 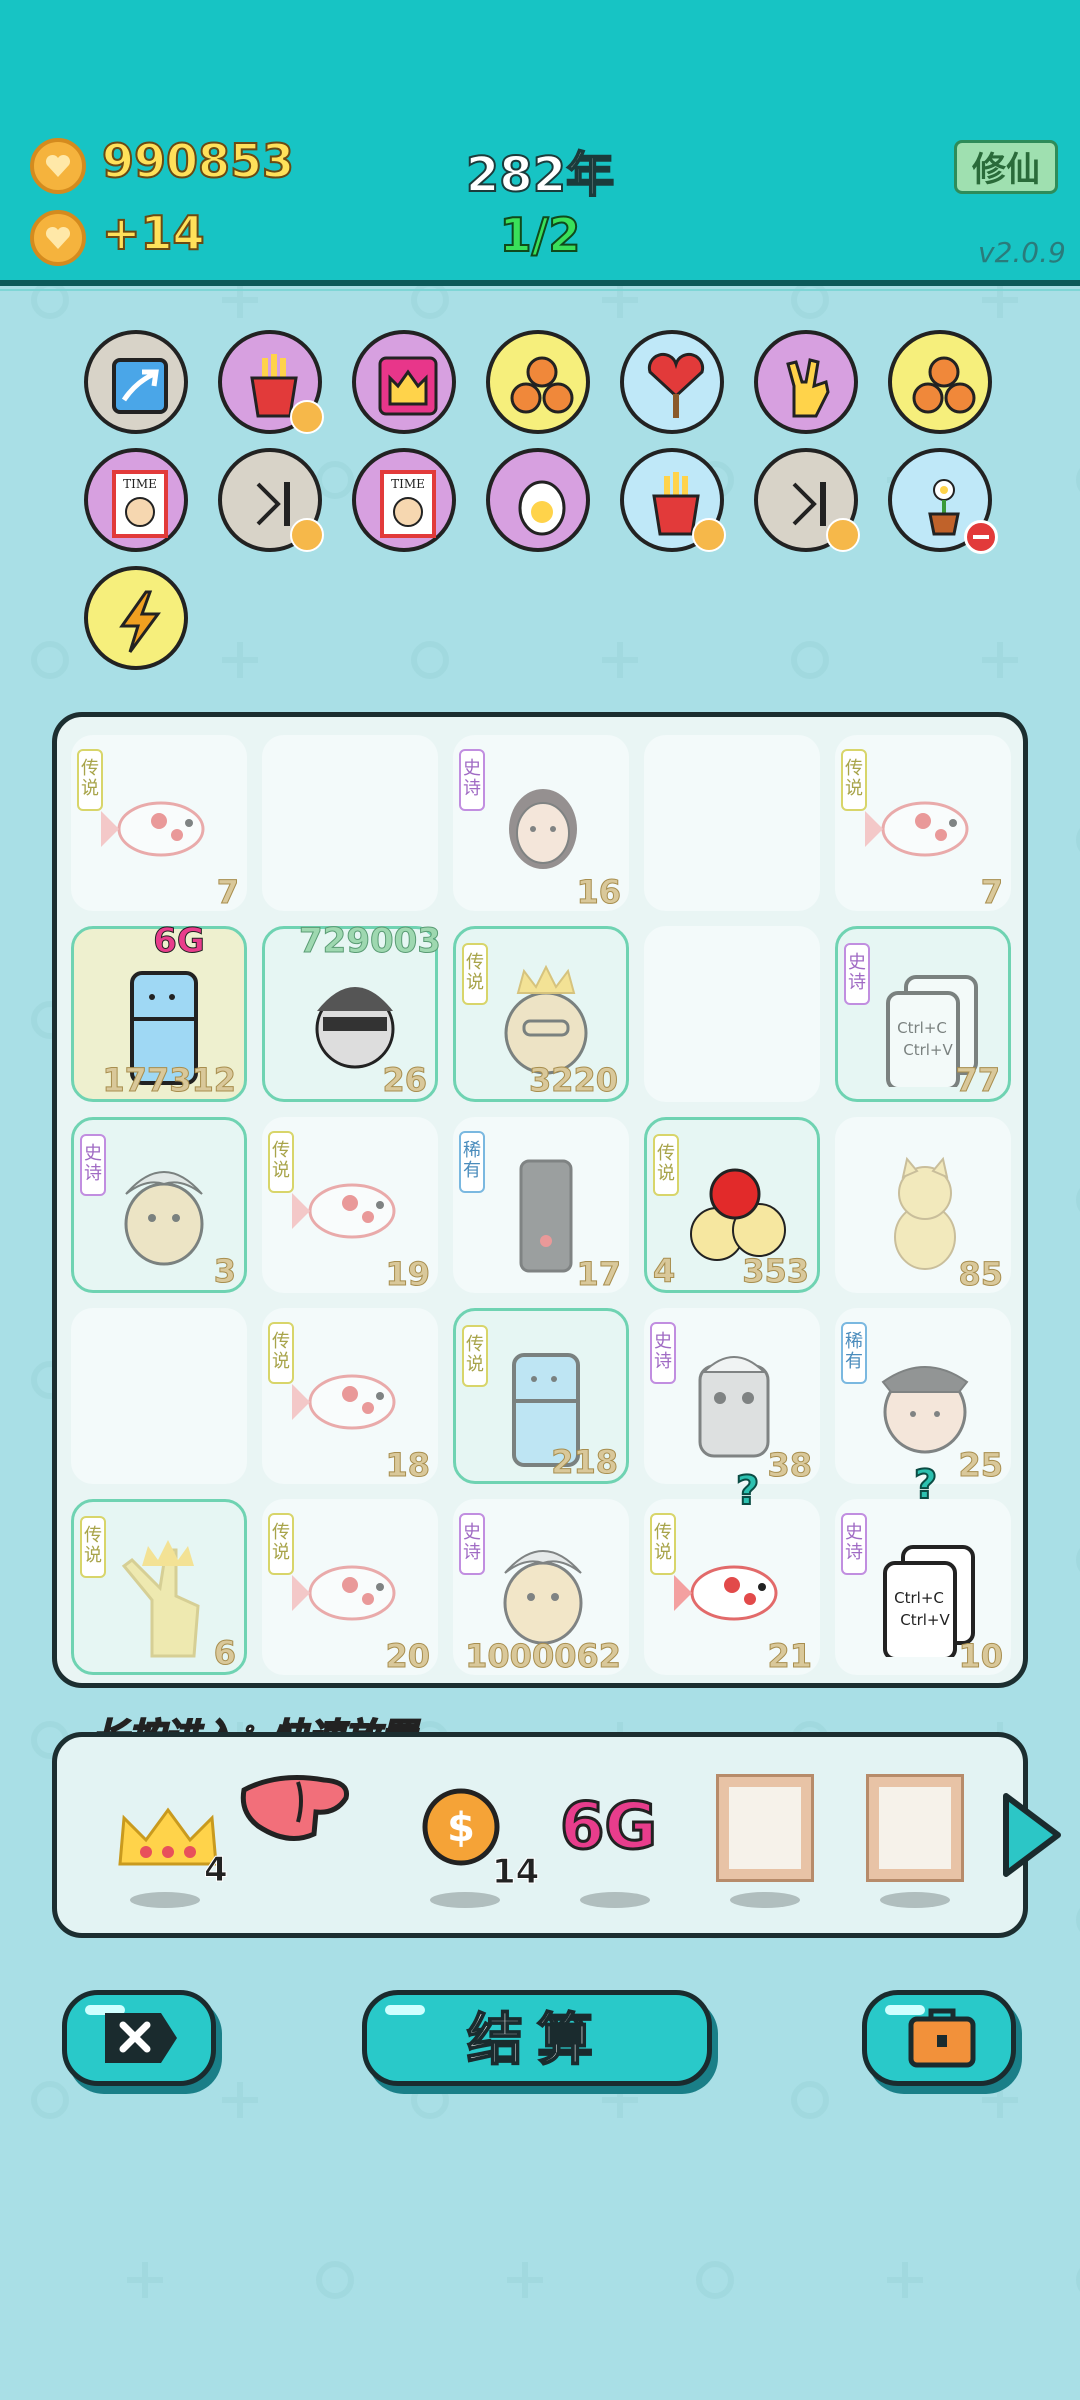 I want to click on board-cell: 稀有 17, so click(x=541, y=1205).